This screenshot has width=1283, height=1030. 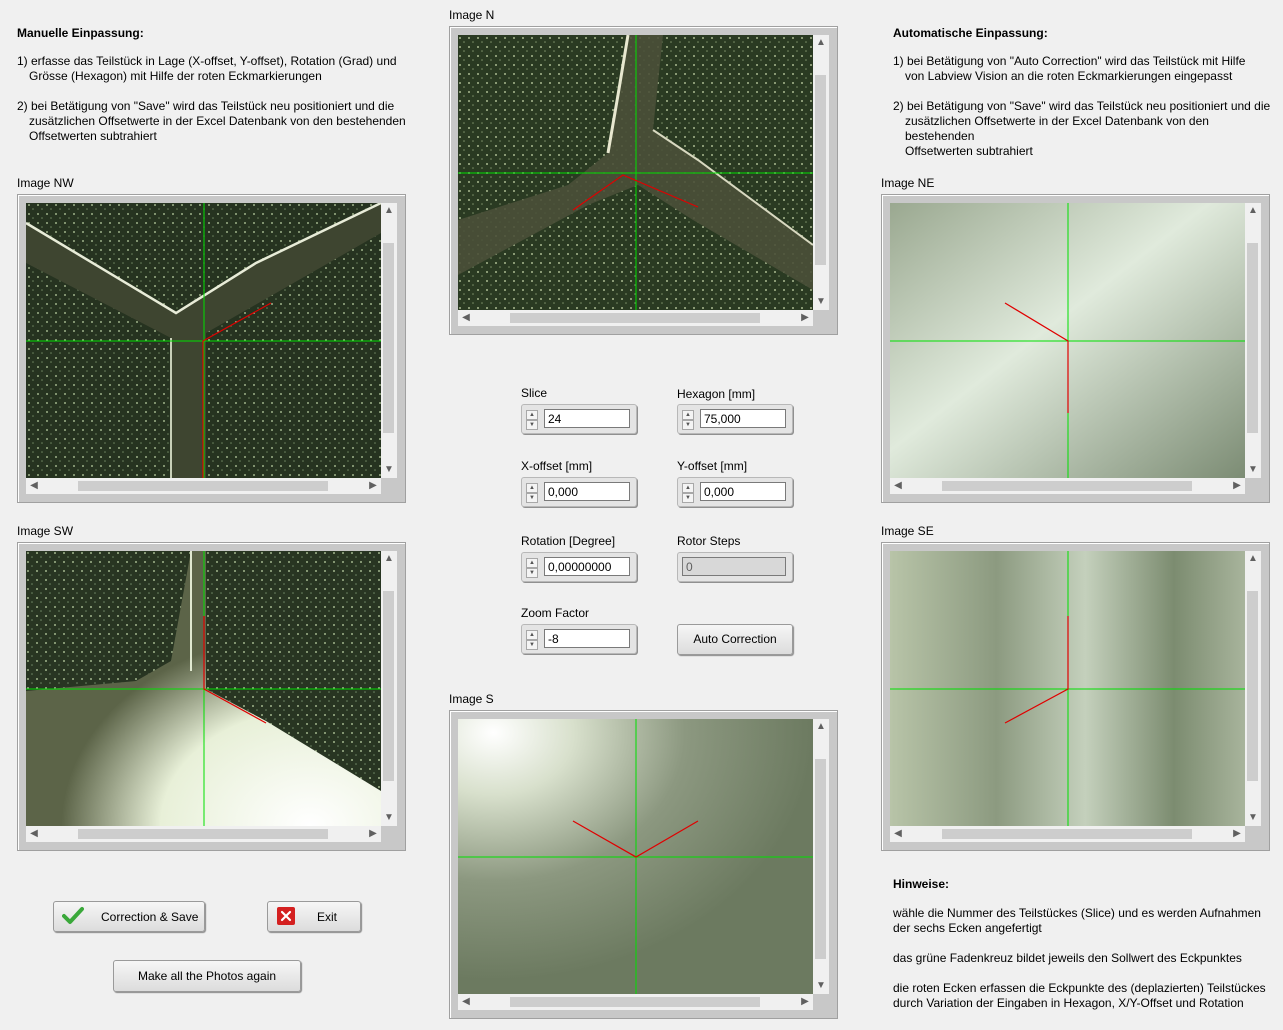 I want to click on image-n-hscroll: ◀ ▶, so click(x=635, y=318).